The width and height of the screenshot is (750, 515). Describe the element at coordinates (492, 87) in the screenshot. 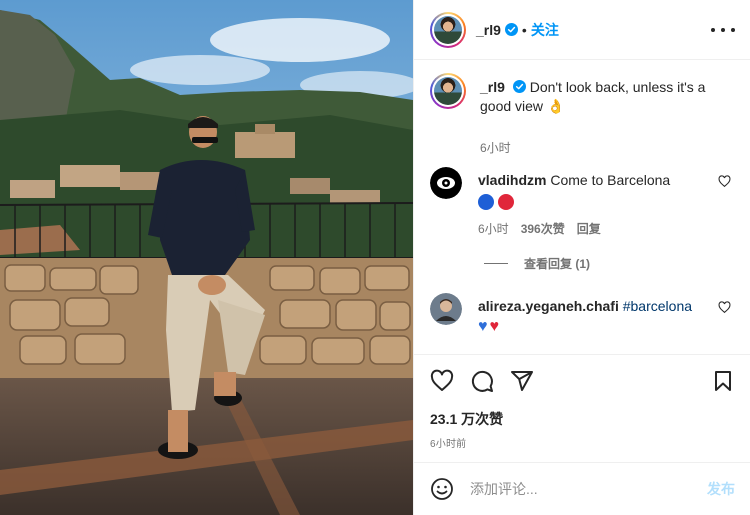

I see `caption-username: _rl9` at that location.